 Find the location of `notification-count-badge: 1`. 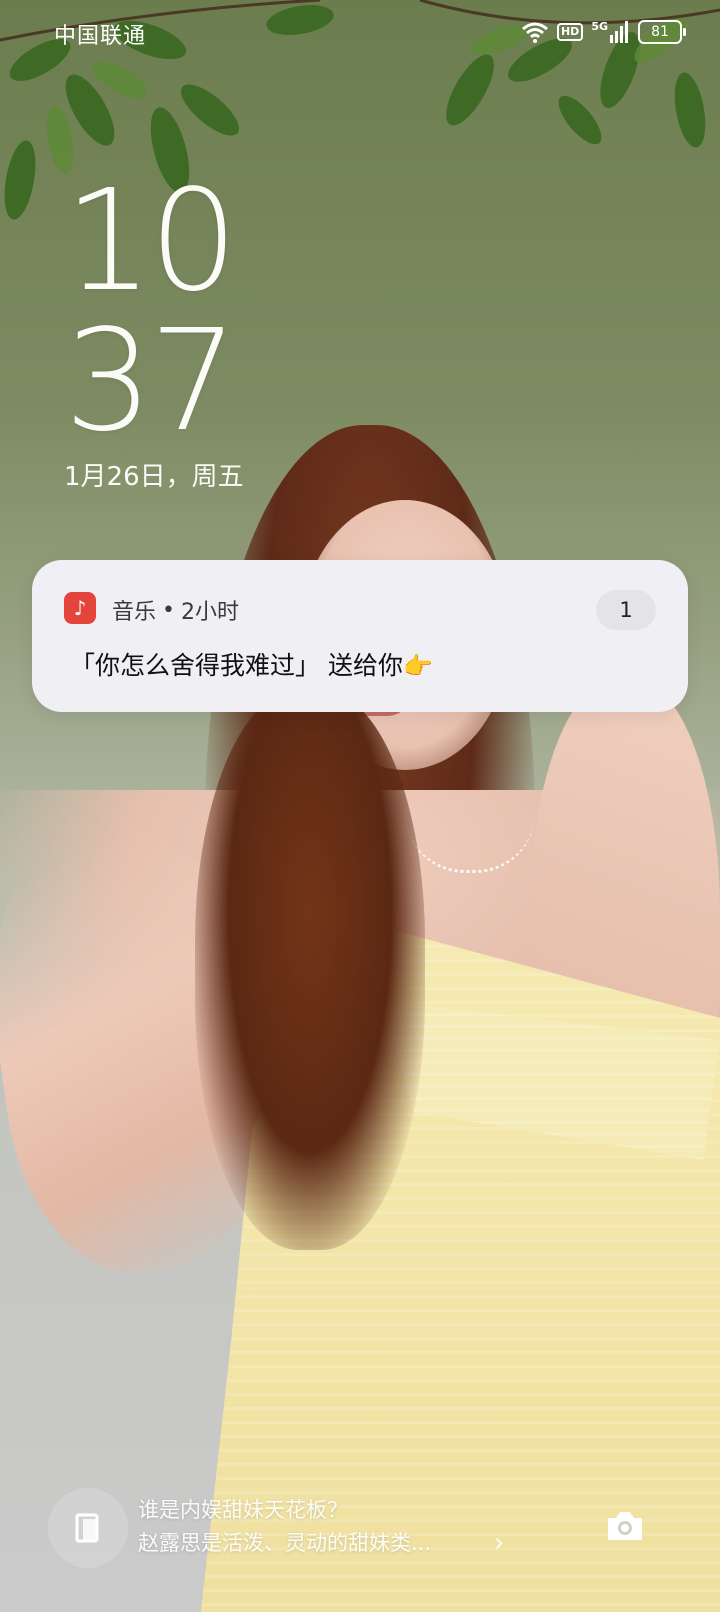

notification-count-badge: 1 is located at coordinates (626, 610).